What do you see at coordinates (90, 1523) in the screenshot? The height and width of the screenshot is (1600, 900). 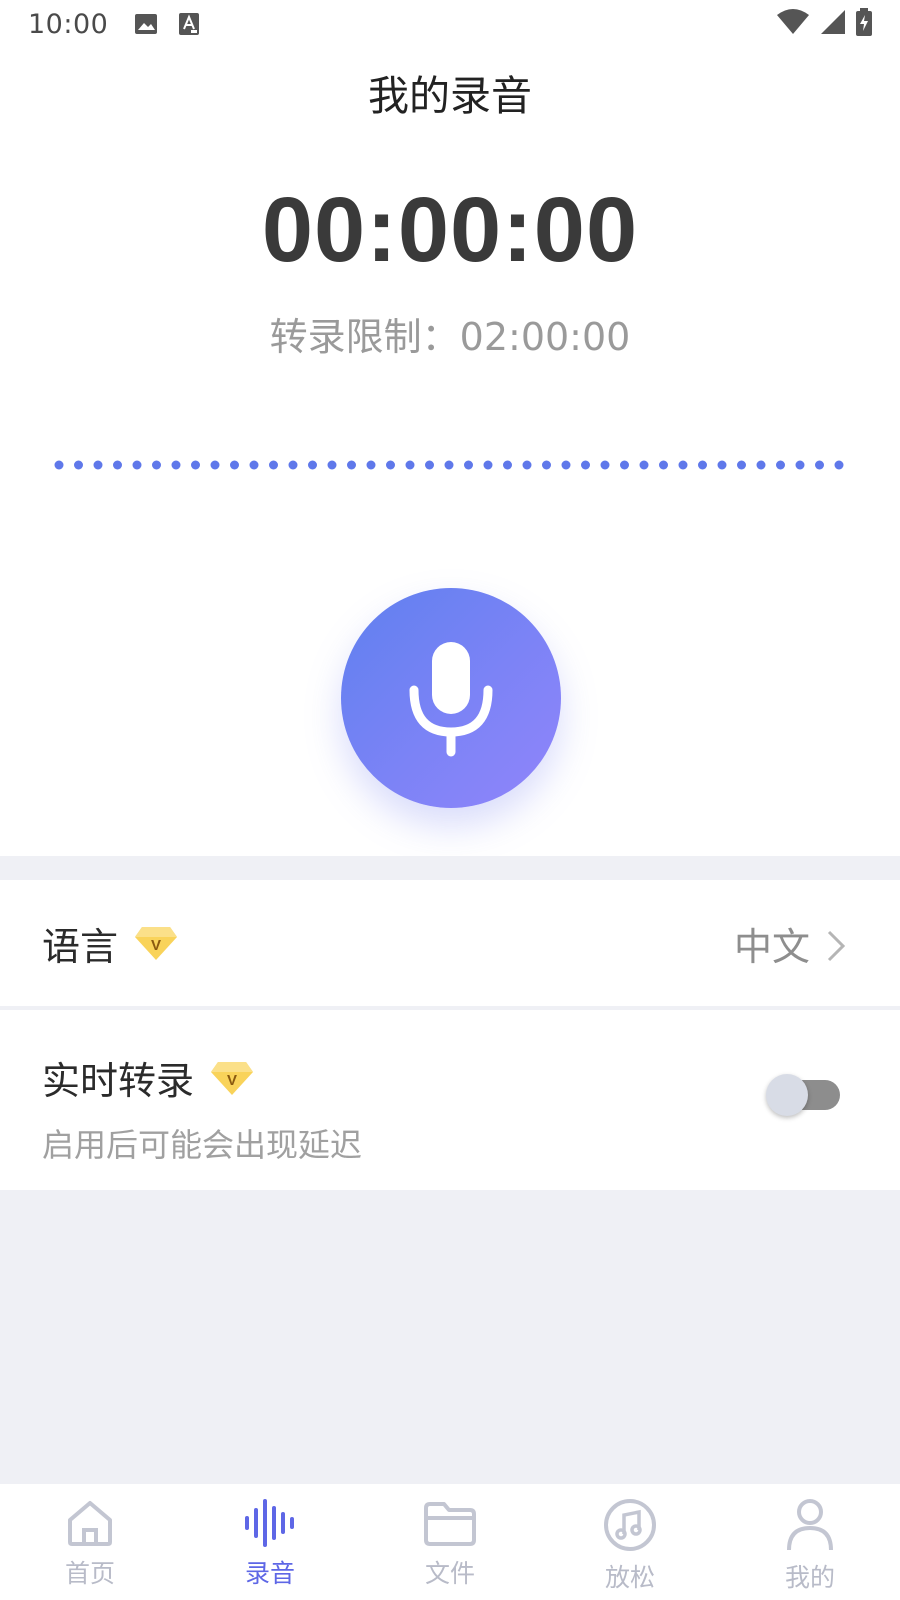 I see `home-icon` at bounding box center [90, 1523].